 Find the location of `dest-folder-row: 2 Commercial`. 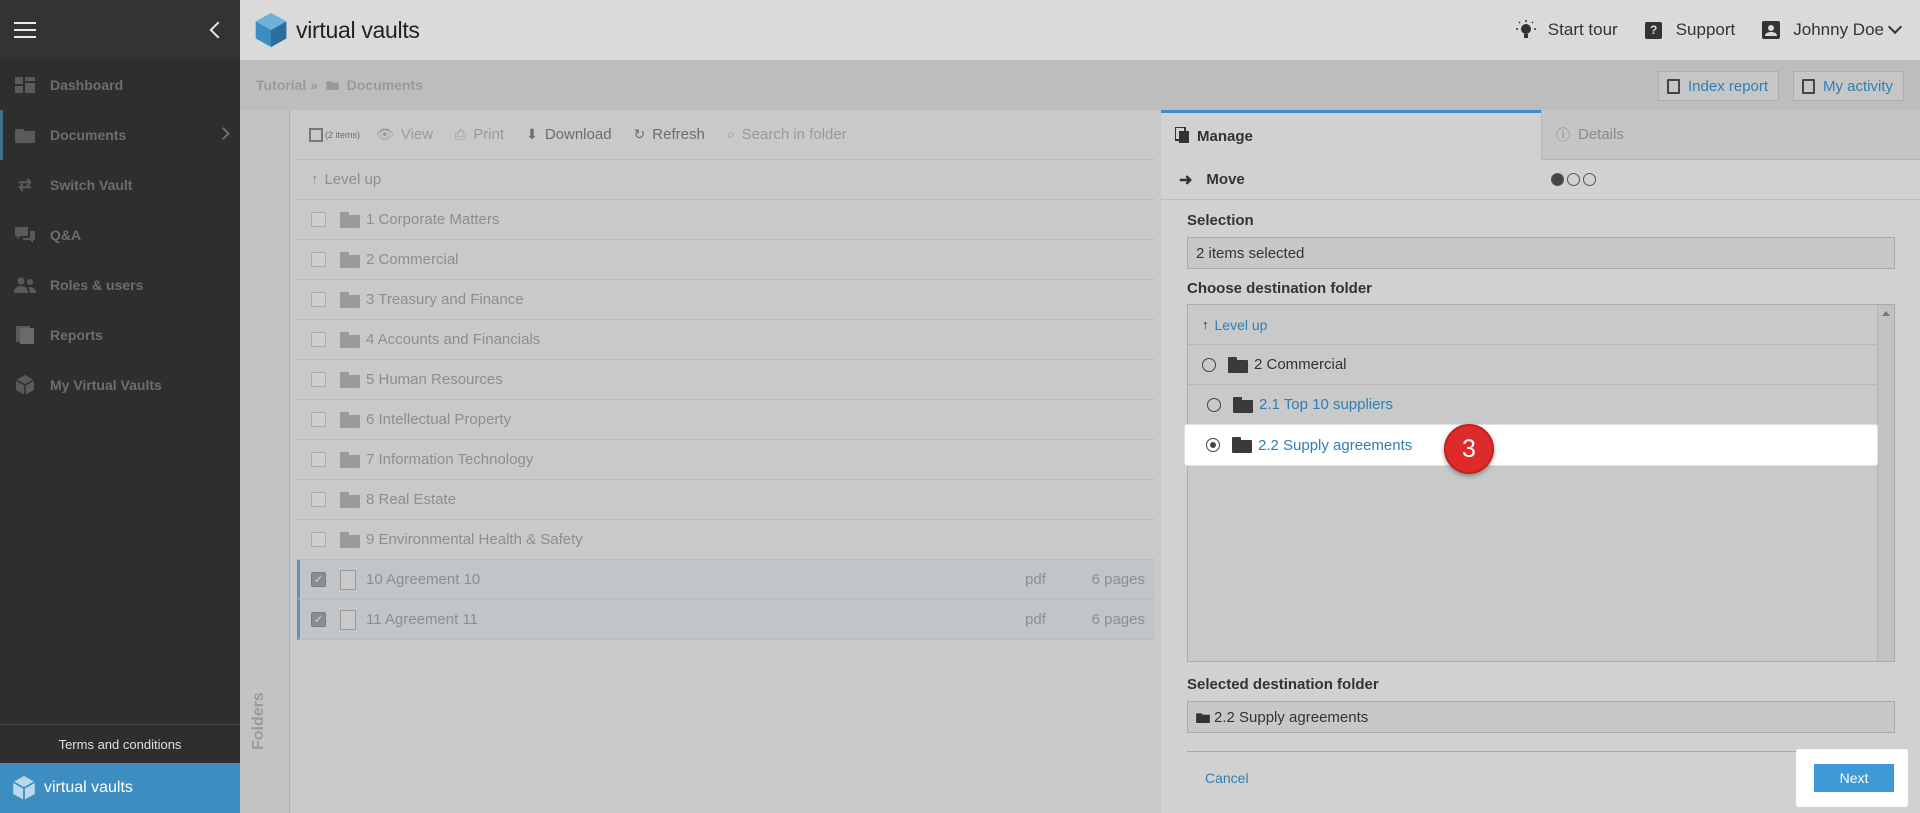

dest-folder-row: 2 Commercial is located at coordinates (1533, 365).